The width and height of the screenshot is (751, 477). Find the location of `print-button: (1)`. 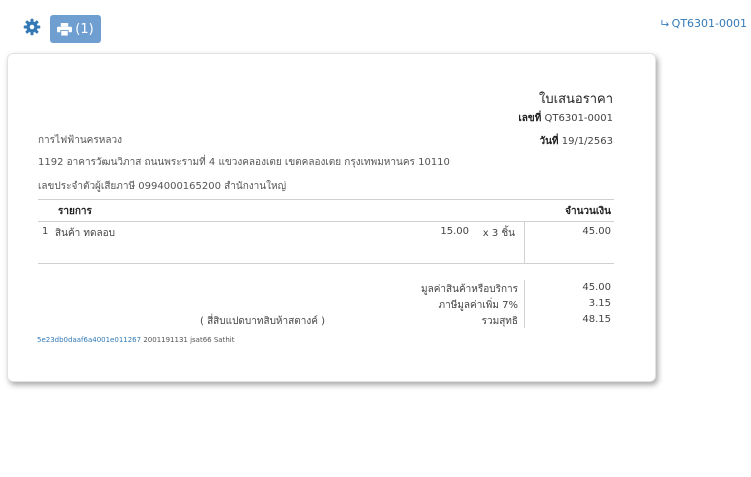

print-button: (1) is located at coordinates (75, 29).